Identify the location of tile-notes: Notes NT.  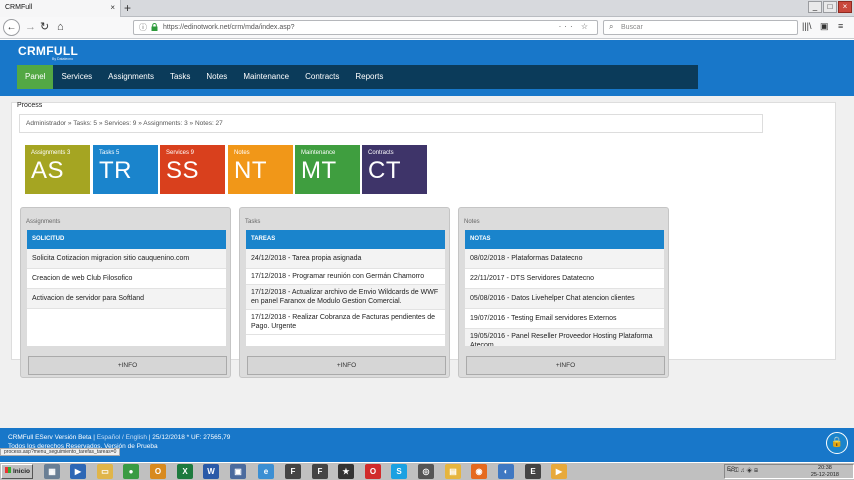
(260, 169).